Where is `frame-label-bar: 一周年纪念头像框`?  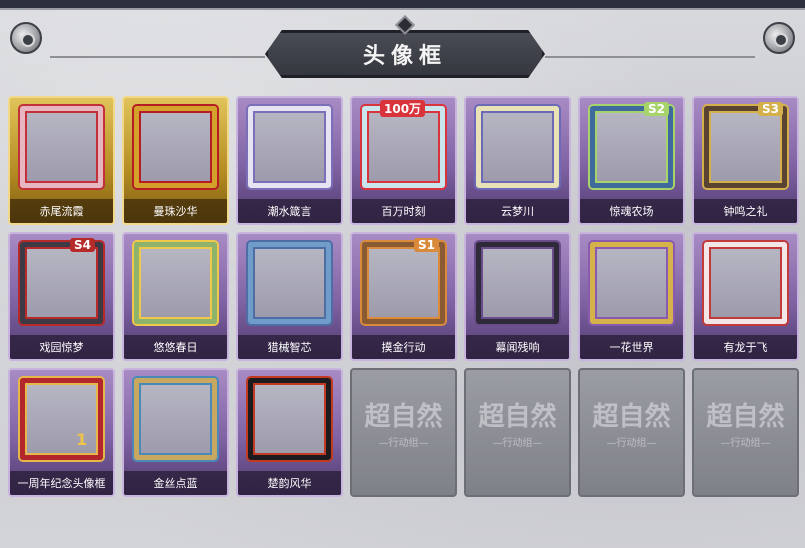 frame-label-bar: 一周年纪念头像框 is located at coordinates (61, 483).